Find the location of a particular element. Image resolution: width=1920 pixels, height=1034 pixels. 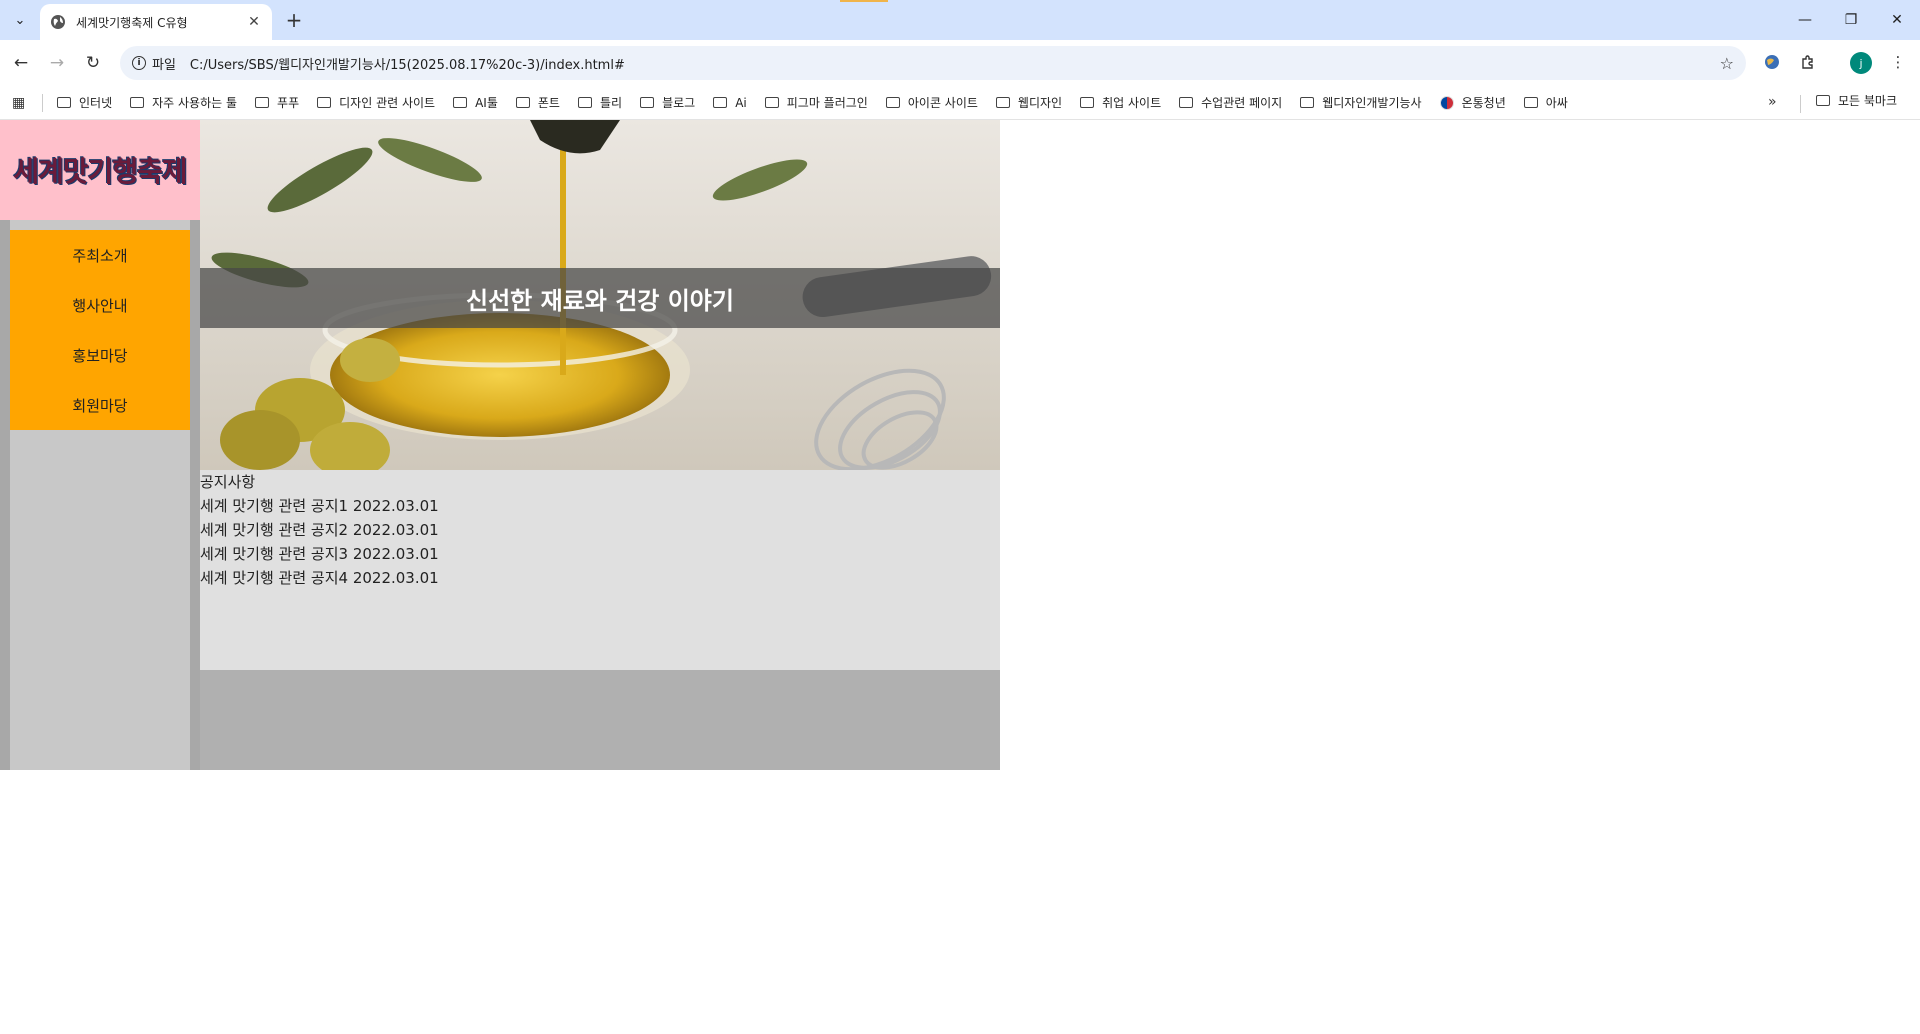

logo-text: 세계맛기행축제 is located at coordinates (100, 171).